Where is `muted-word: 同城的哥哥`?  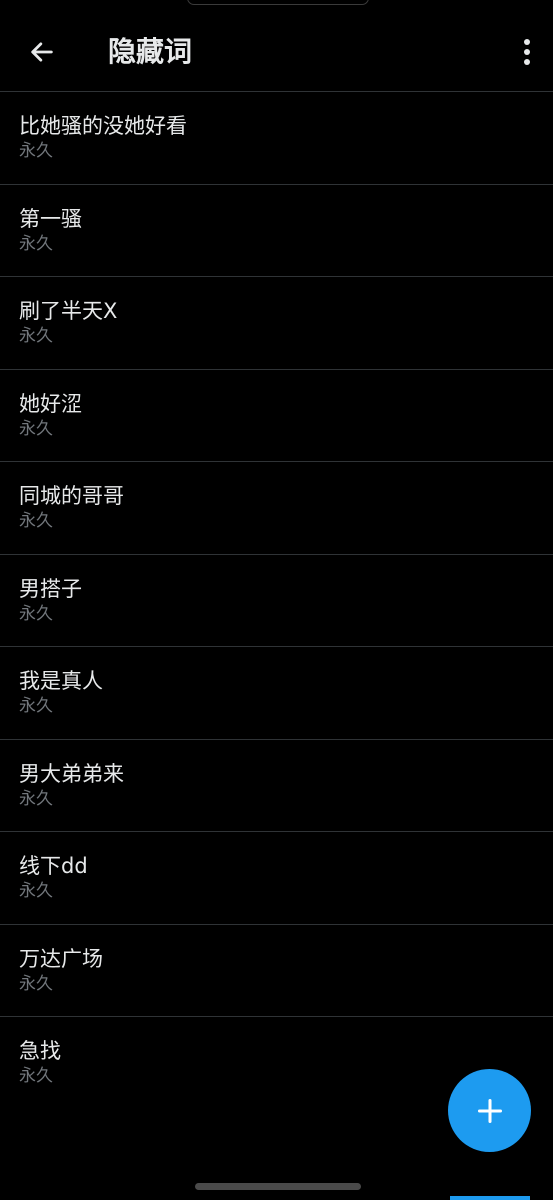 muted-word: 同城的哥哥 is located at coordinates (71, 496).